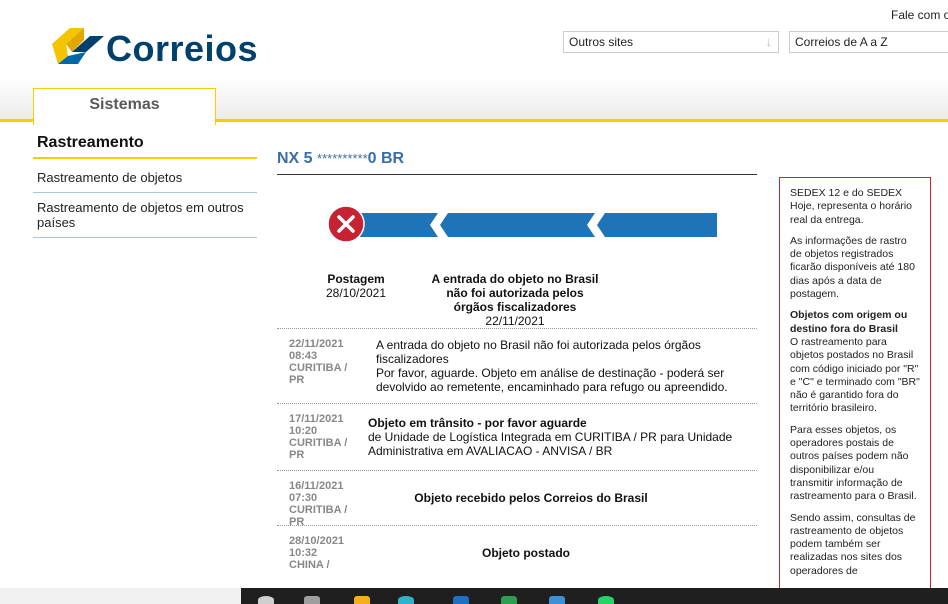  Describe the element at coordinates (182, 48) in the screenshot. I see `logo-text: Correios` at that location.